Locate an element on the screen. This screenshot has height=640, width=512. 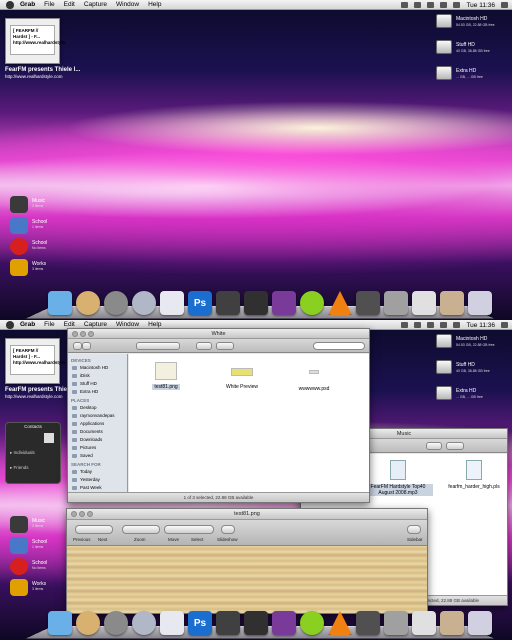
sidebar-item-yesterday: Yesterday is located at coordinates (97, 480).